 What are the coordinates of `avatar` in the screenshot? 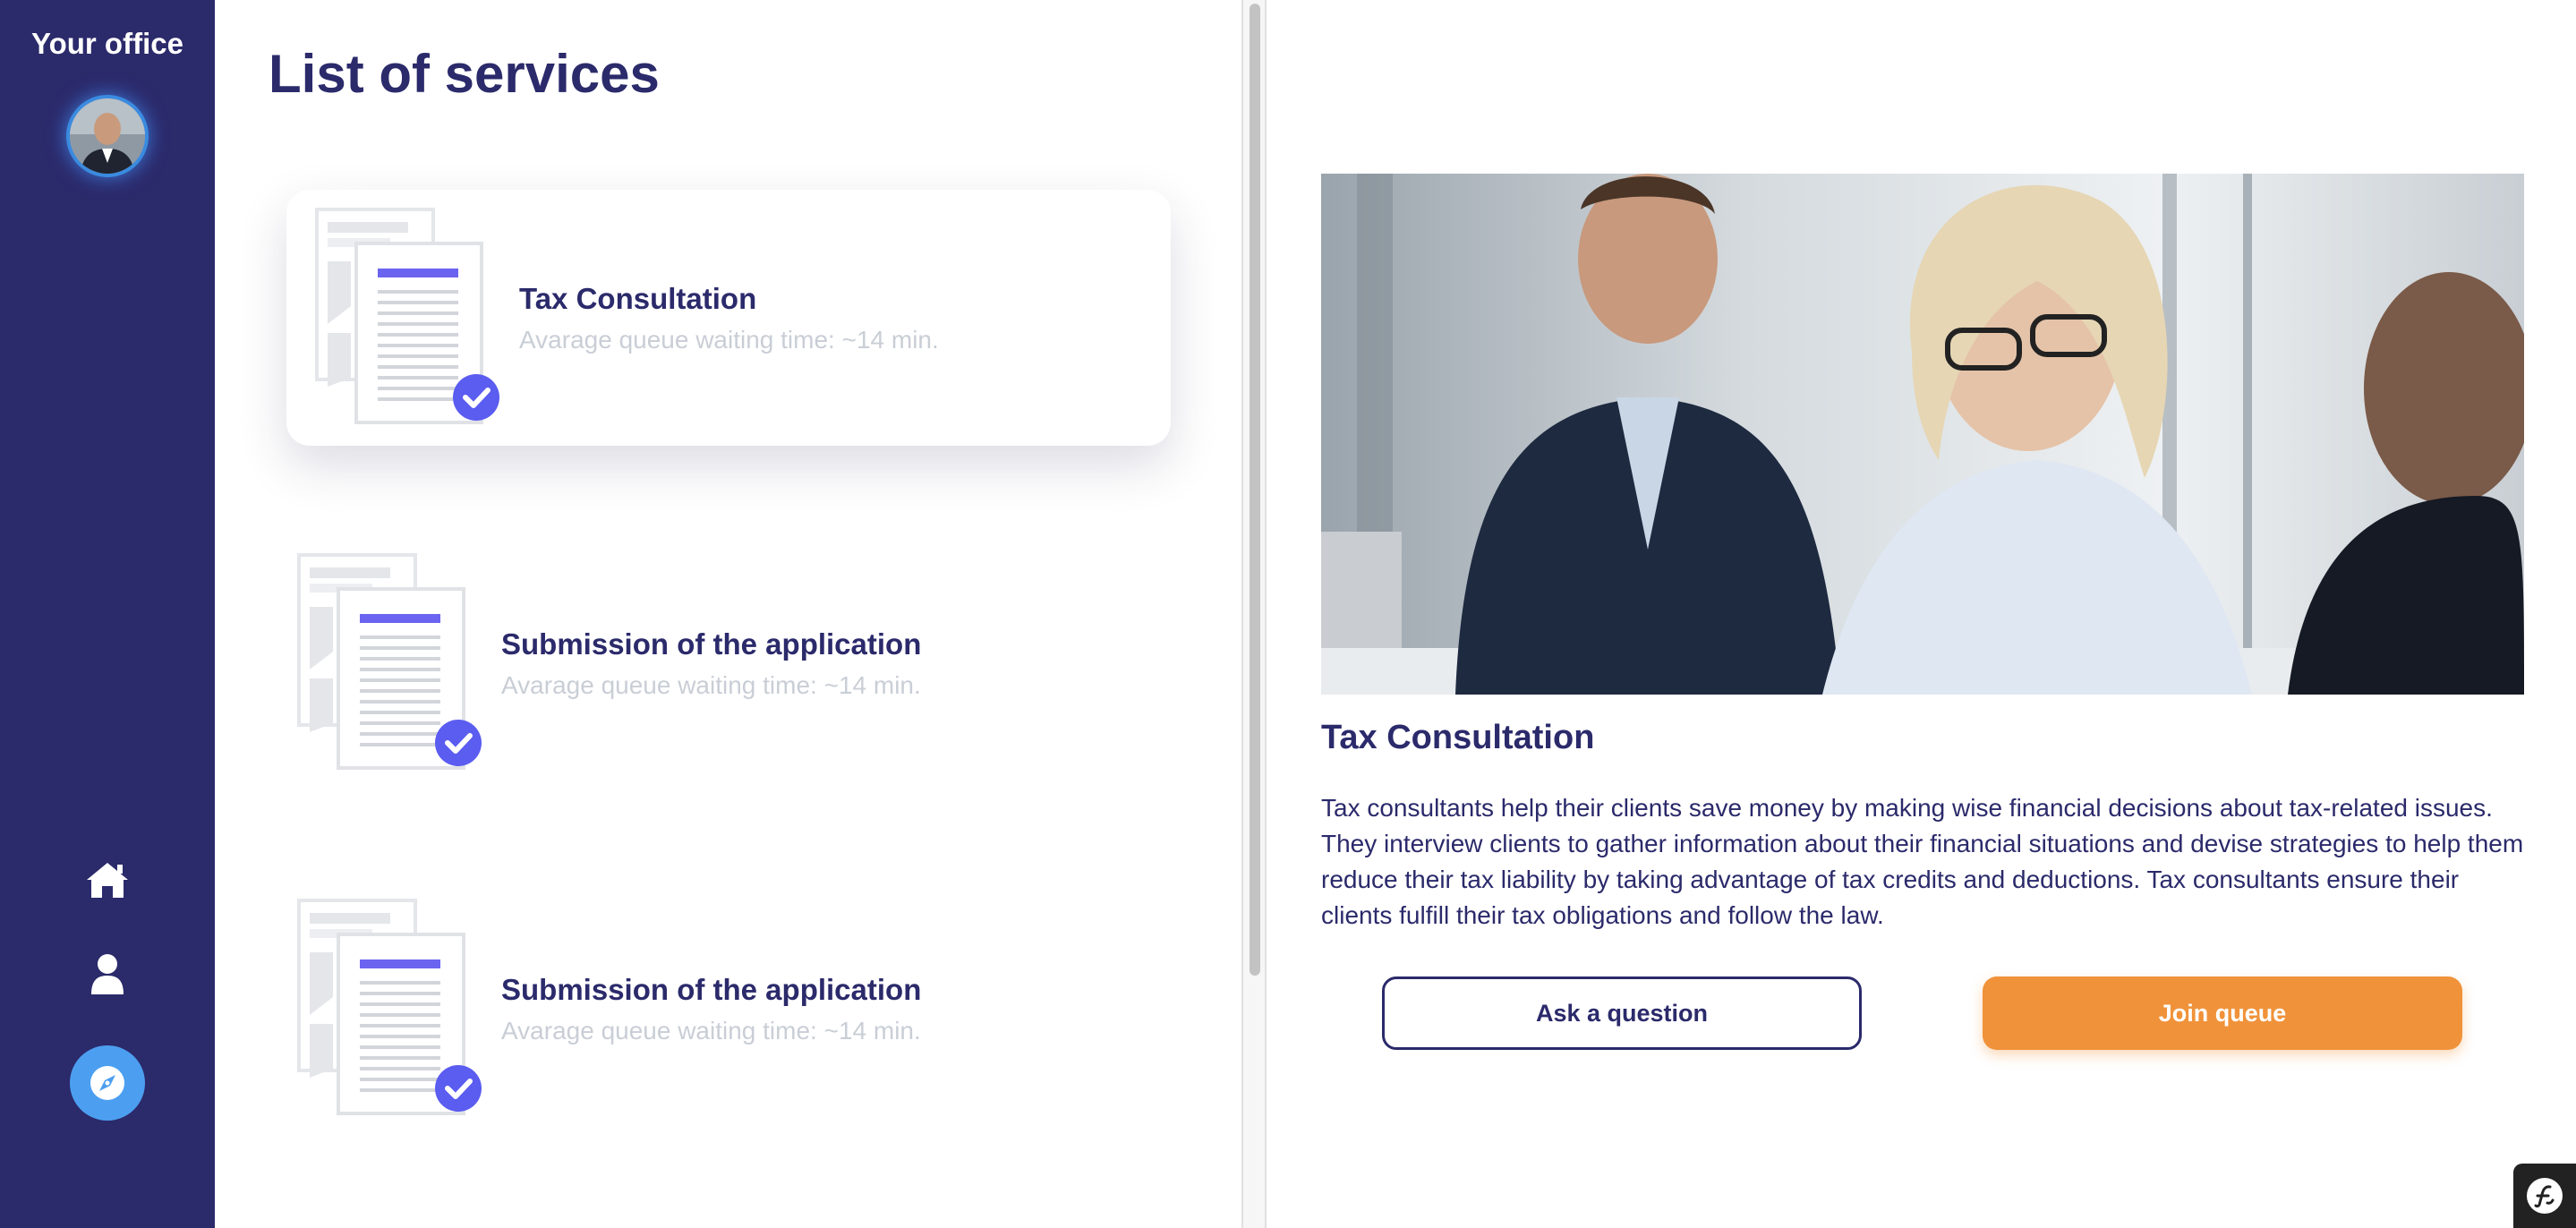 It's located at (107, 136).